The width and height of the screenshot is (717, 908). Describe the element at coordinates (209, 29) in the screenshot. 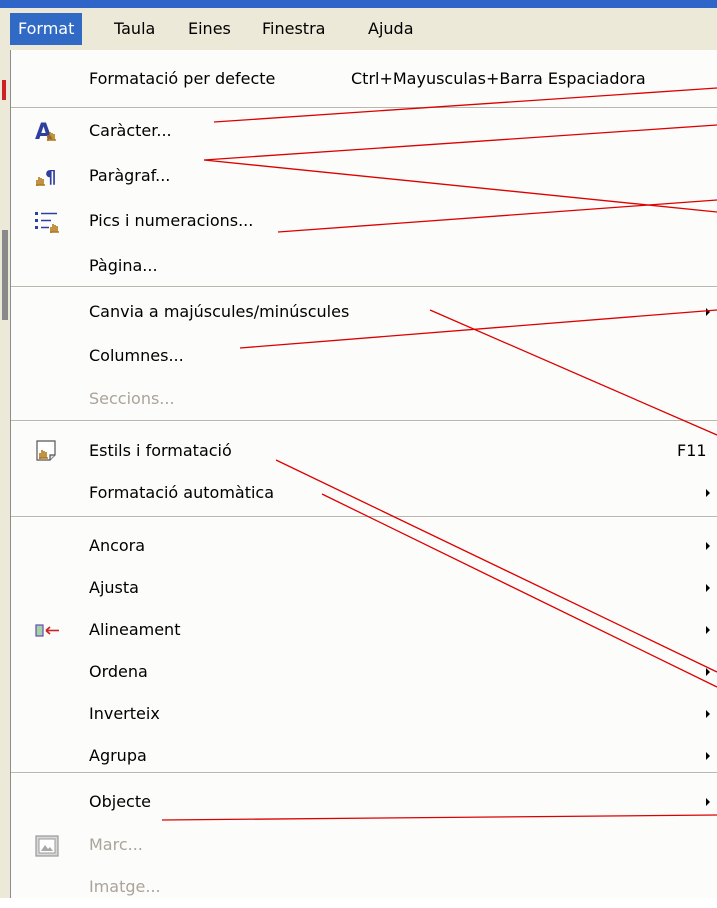

I see `menubar-eines: Eines` at that location.